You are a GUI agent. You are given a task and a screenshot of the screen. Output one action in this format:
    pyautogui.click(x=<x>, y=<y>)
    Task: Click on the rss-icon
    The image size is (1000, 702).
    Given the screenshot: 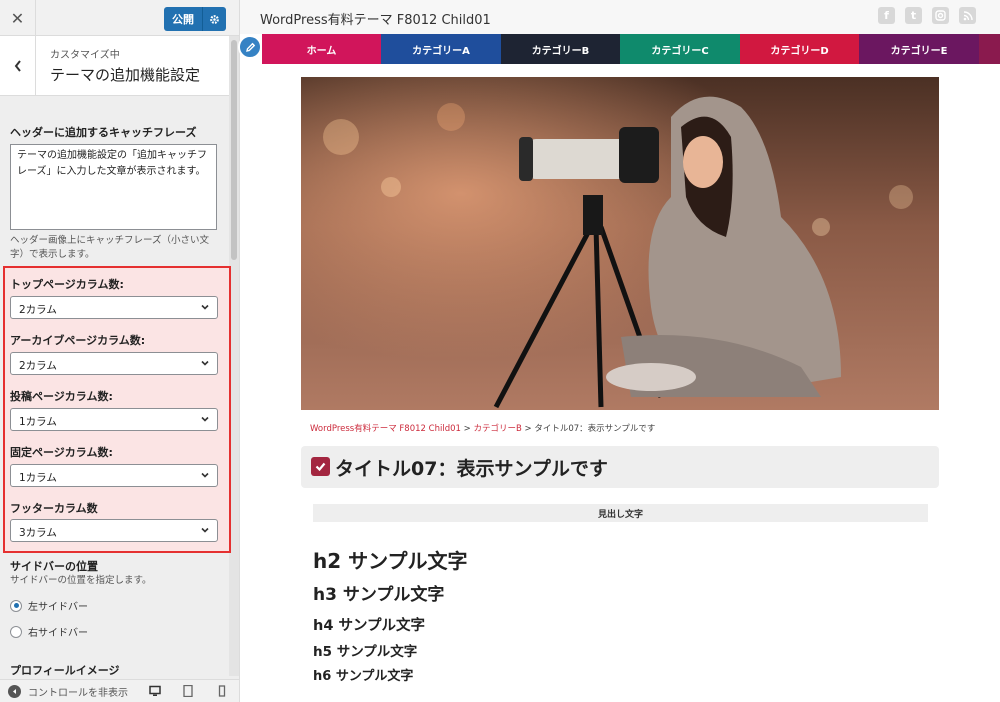 What is the action you would take?
    pyautogui.click(x=967, y=15)
    